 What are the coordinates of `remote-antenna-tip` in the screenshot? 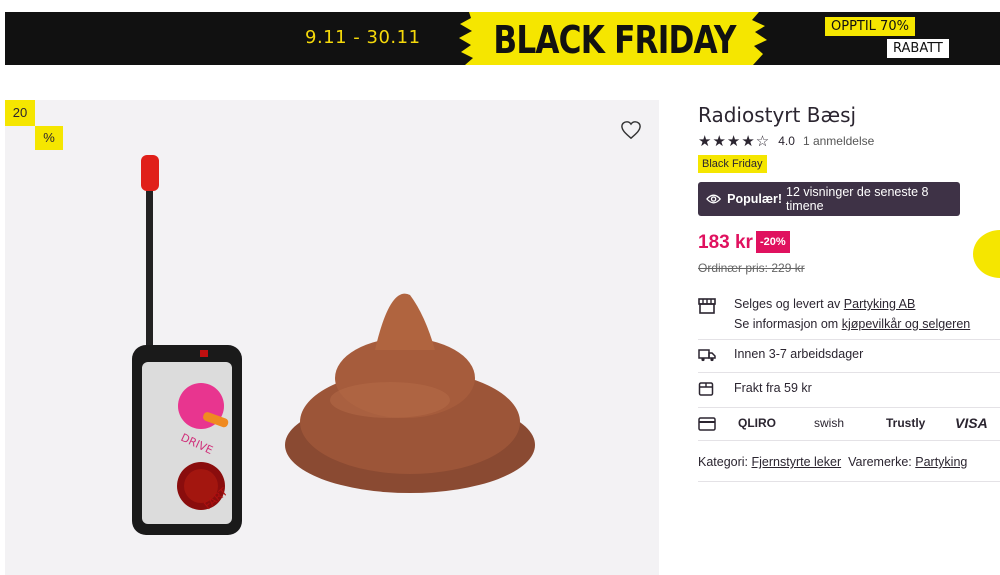 It's located at (150, 173).